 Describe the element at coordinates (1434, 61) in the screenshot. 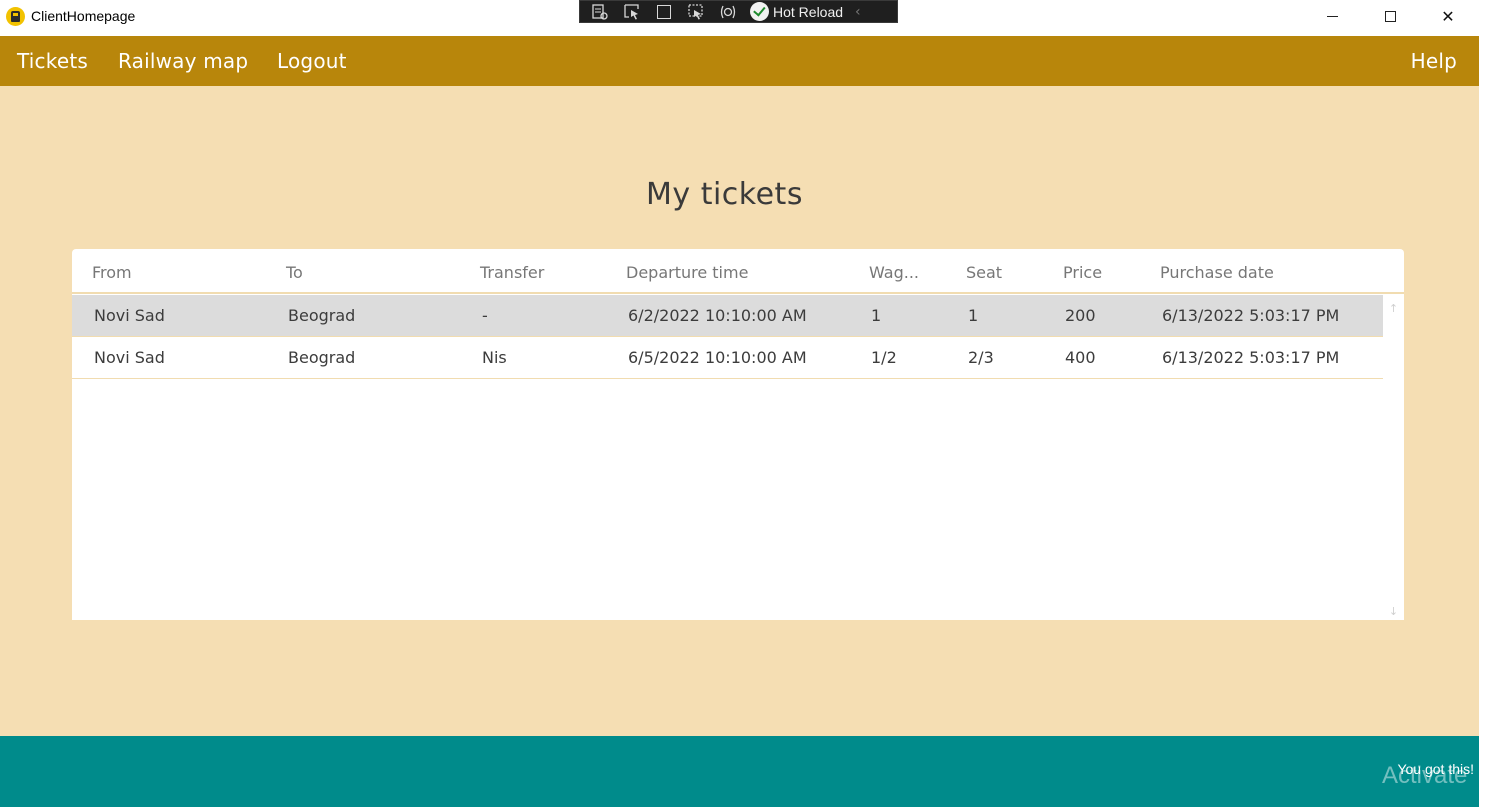

I see `nav-help: Help` at that location.